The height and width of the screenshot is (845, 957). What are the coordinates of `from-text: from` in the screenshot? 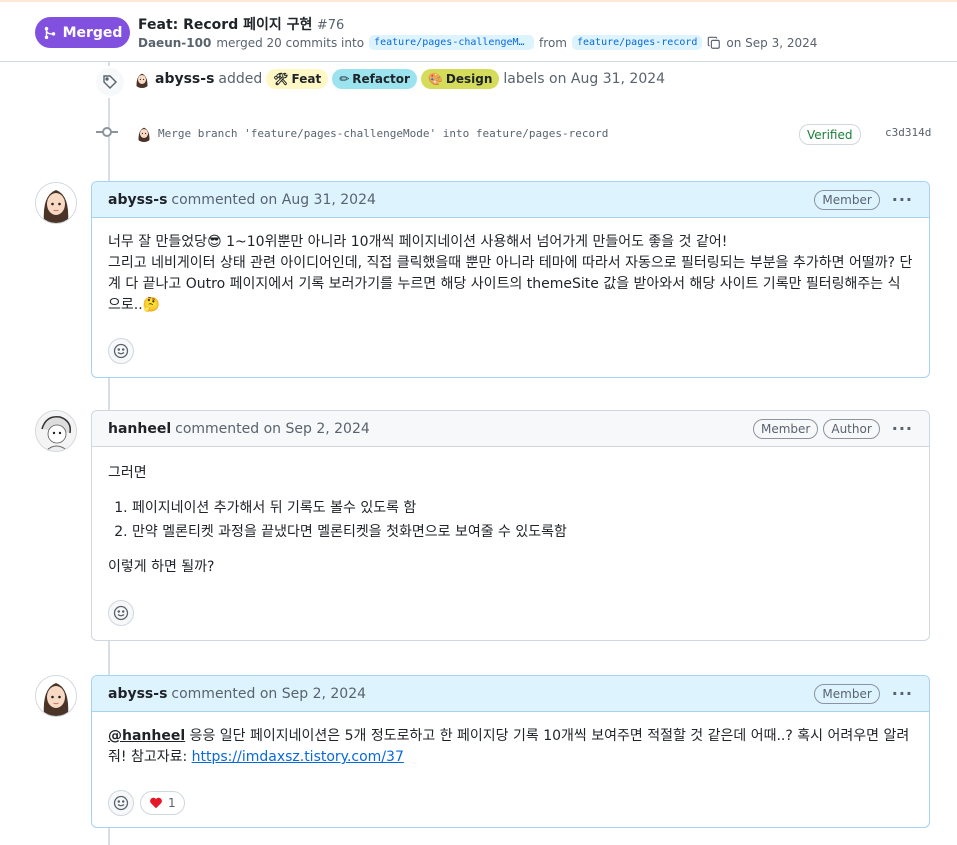 It's located at (553, 42).